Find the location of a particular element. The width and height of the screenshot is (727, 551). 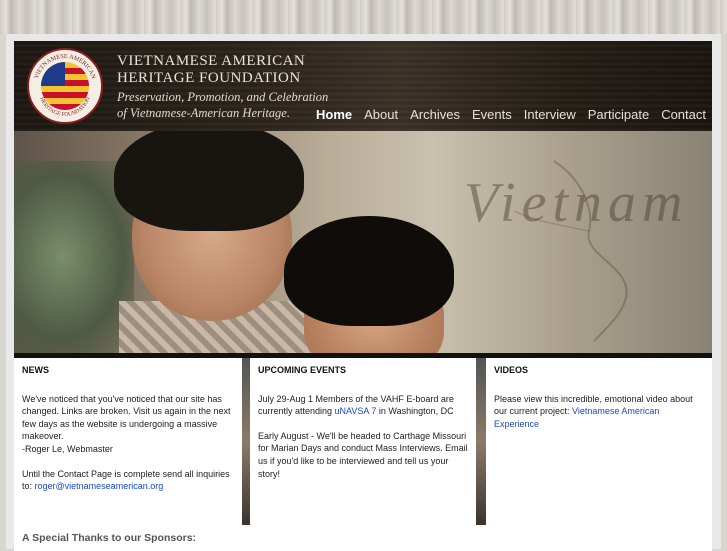

wood-background is located at coordinates (363, 17).